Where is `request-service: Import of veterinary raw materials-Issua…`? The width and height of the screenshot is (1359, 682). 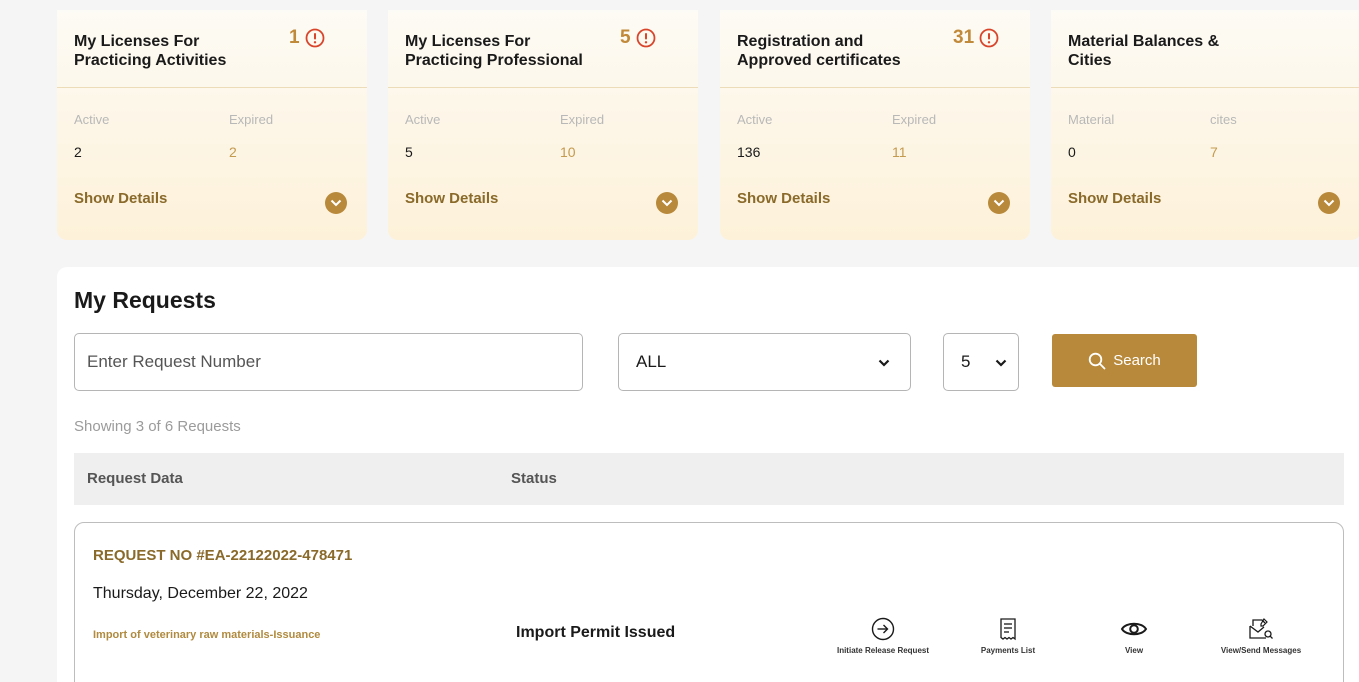
request-service: Import of veterinary raw materials-Issua… is located at coordinates (207, 635).